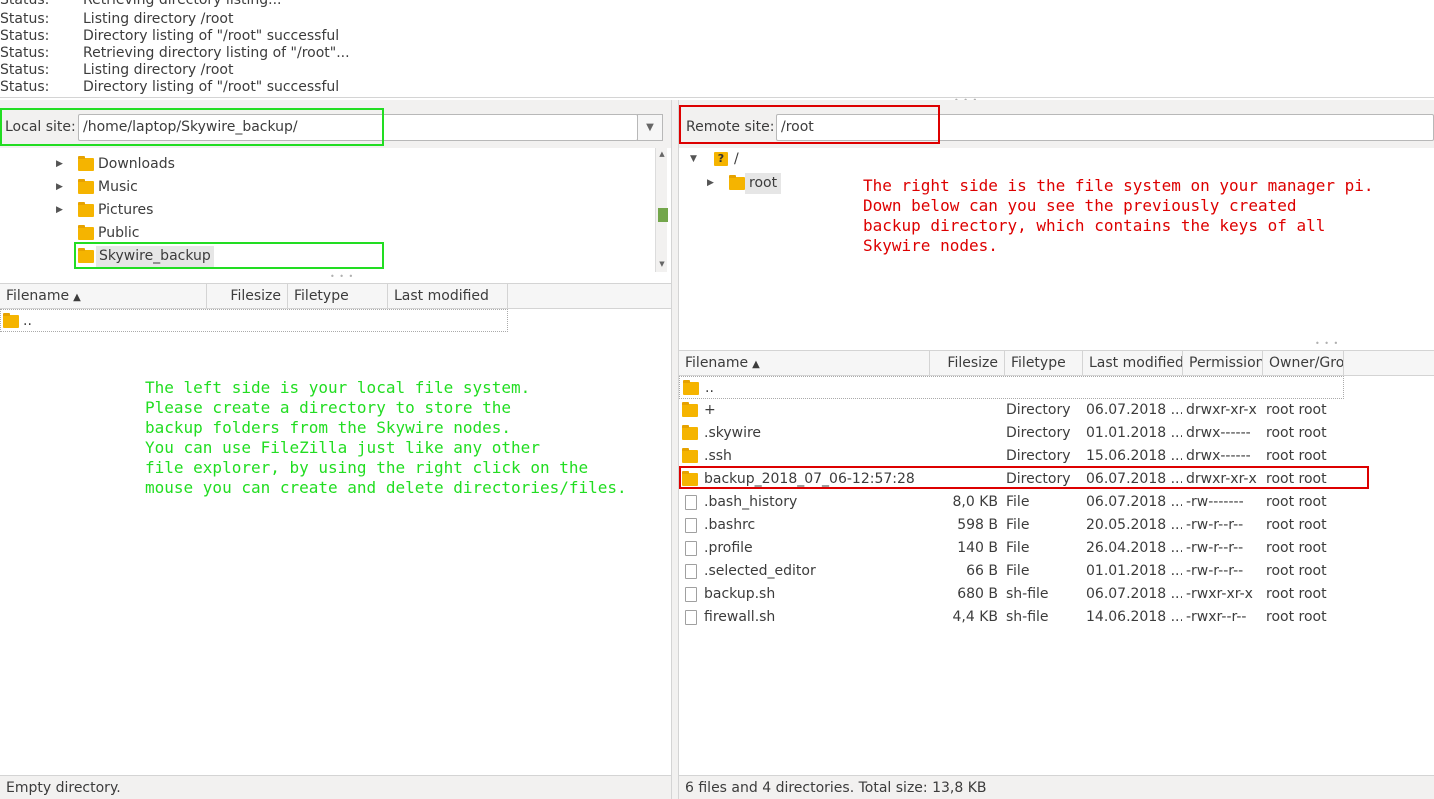 This screenshot has width=1434, height=799. I want to click on column-owner-group: Owner/Gro, so click(1303, 363).